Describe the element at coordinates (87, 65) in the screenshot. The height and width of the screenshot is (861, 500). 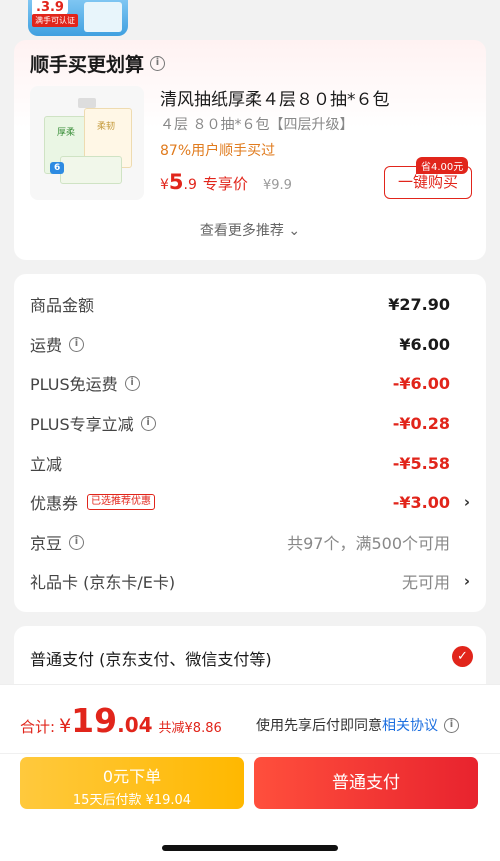
I see `recommend-title-text: 顺手买更划算` at that location.